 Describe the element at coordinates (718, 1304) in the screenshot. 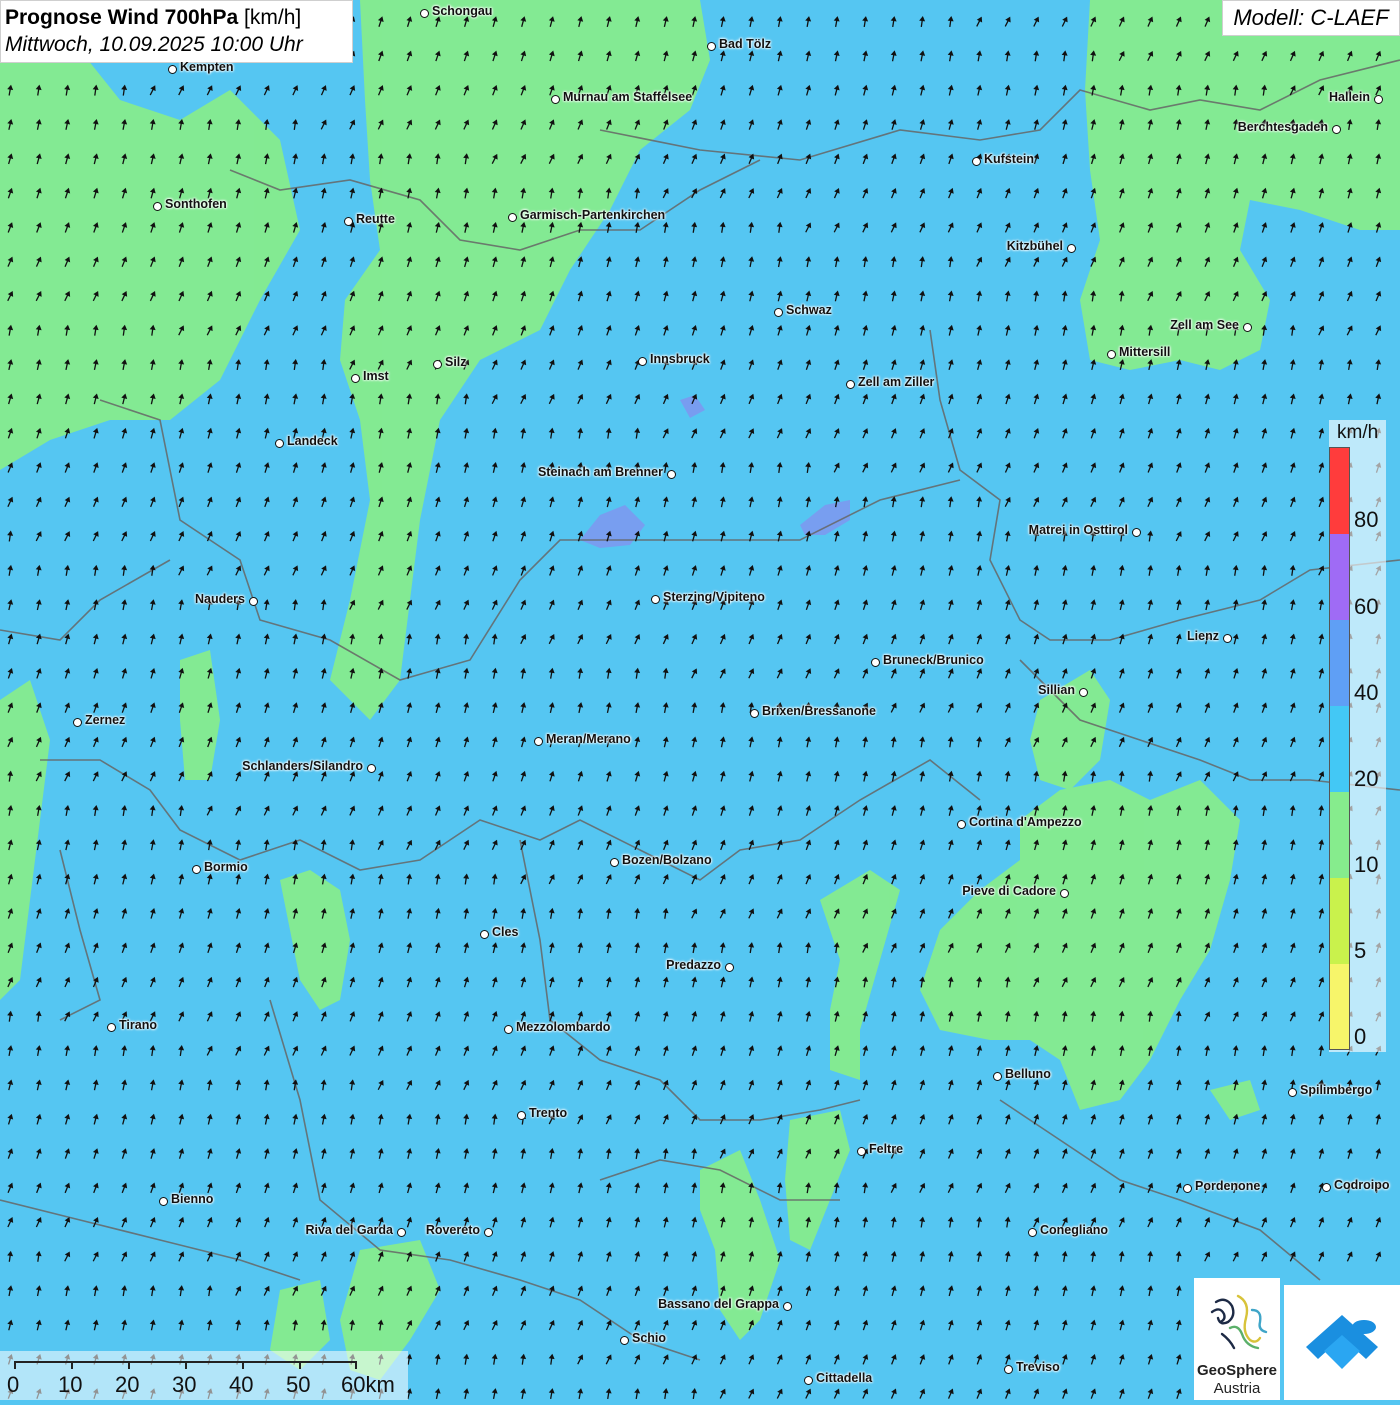

I see `city-label: Bassano del Grappa` at that location.